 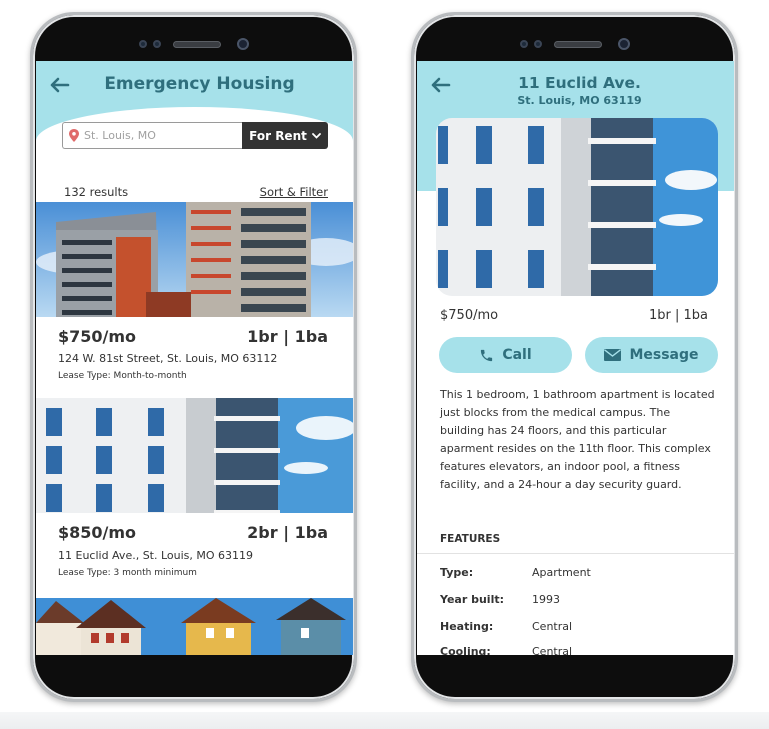 I want to click on page-subtitle: St. Louis, MO 63119, so click(x=579, y=100).